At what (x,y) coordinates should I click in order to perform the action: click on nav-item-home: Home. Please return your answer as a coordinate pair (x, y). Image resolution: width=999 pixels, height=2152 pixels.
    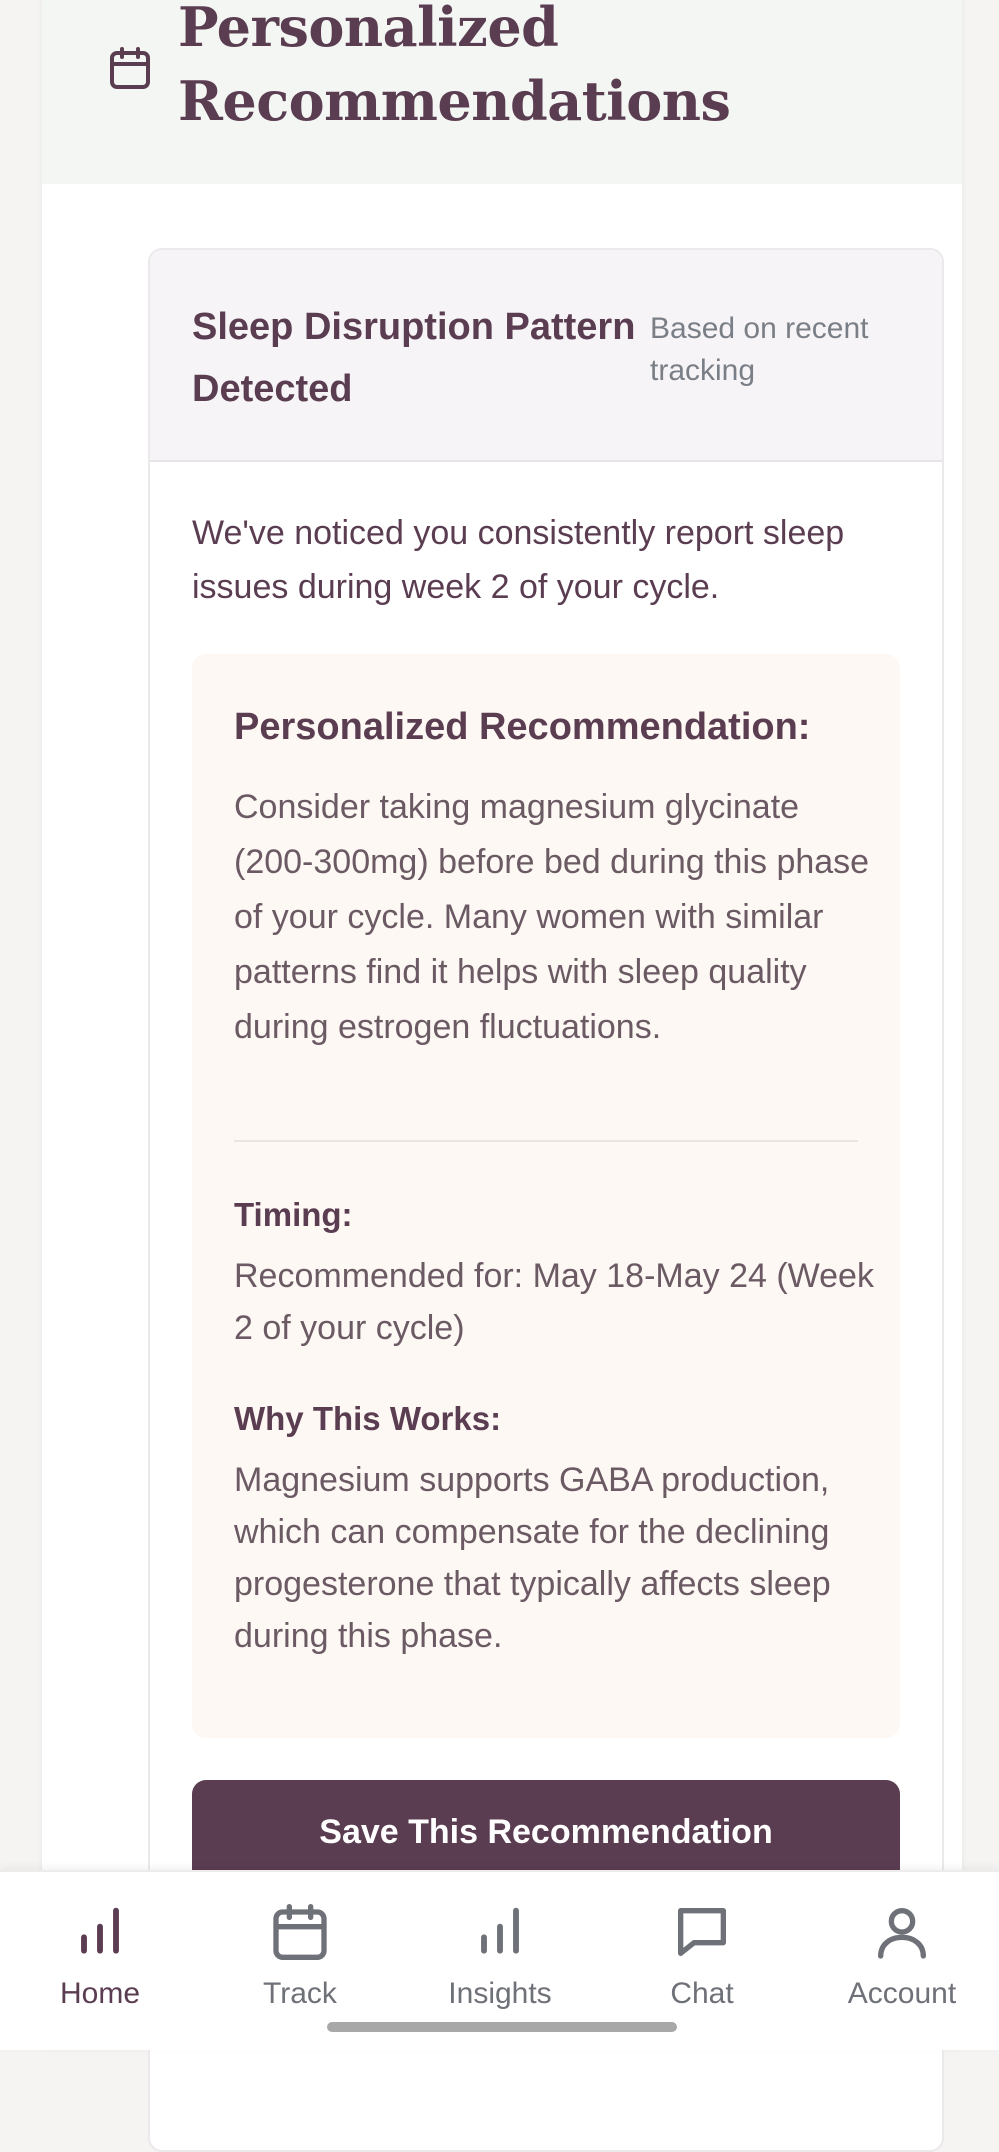
    Looking at the image, I should click on (100, 1960).